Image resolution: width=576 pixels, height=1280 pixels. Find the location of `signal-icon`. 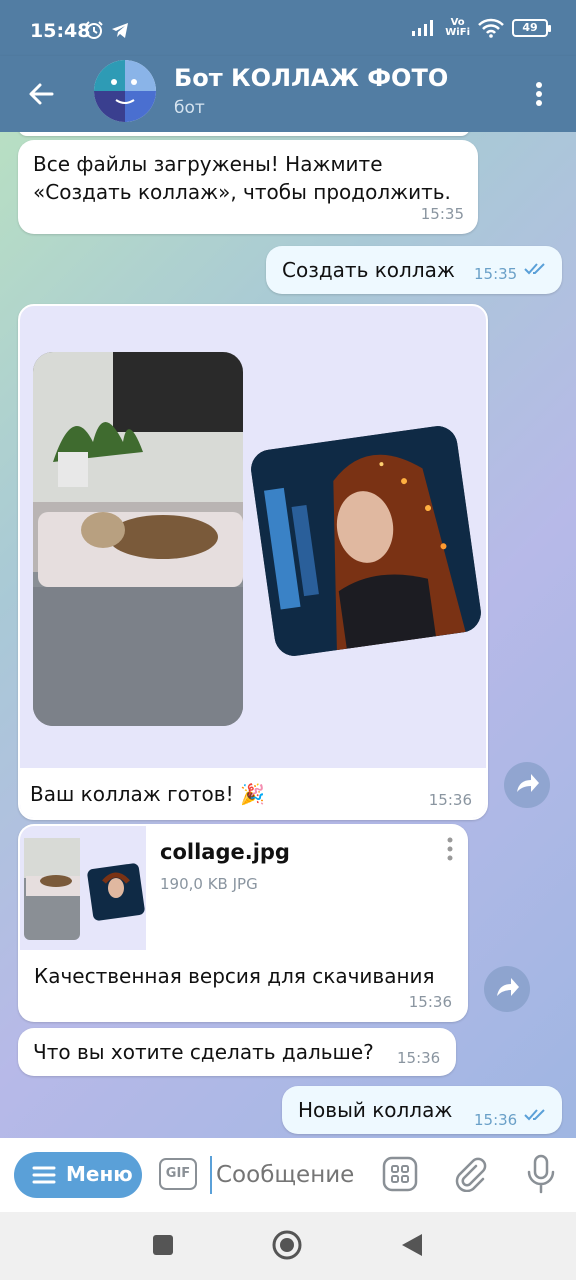

signal-icon is located at coordinates (423, 28).